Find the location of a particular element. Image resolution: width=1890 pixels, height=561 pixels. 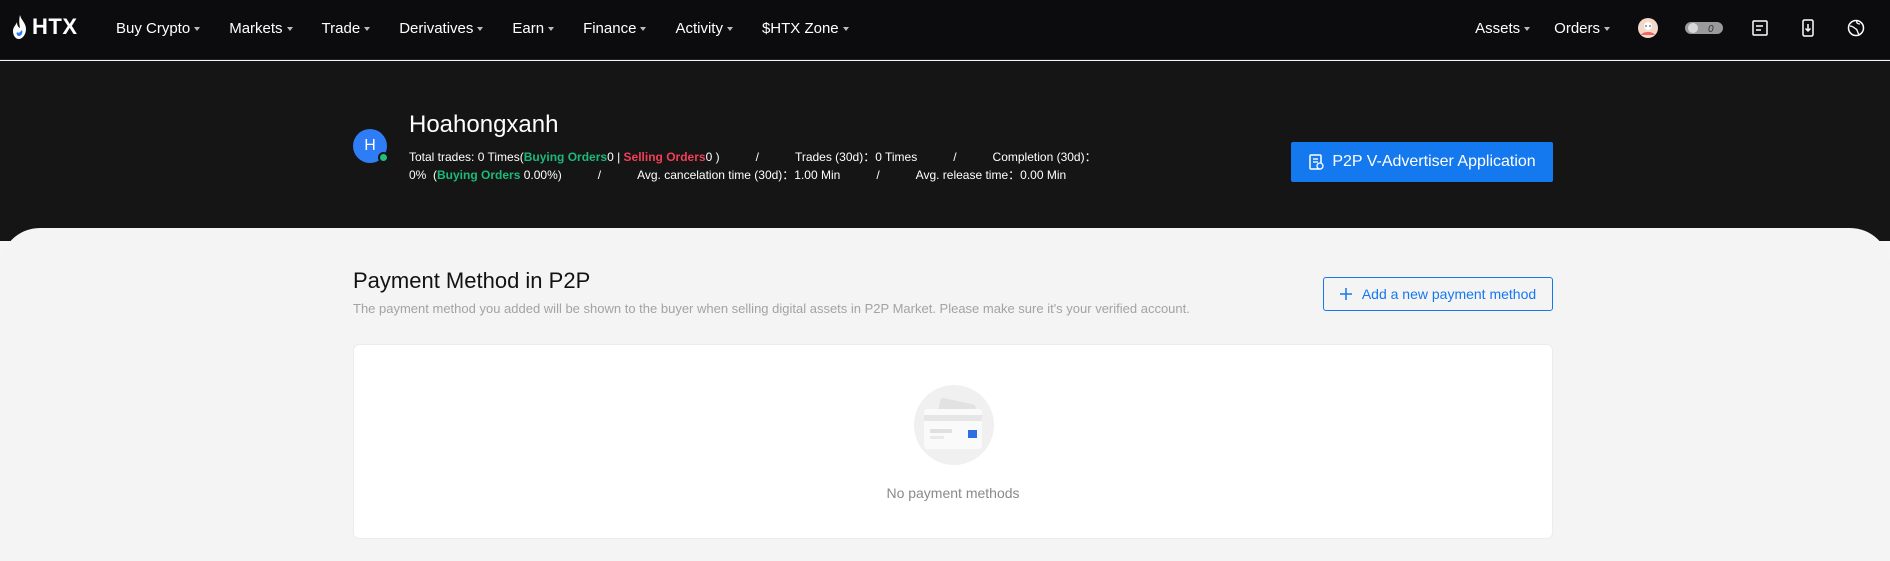

p2p-advertiser-application-button: P2P V-Advertiser Application is located at coordinates (1422, 162).